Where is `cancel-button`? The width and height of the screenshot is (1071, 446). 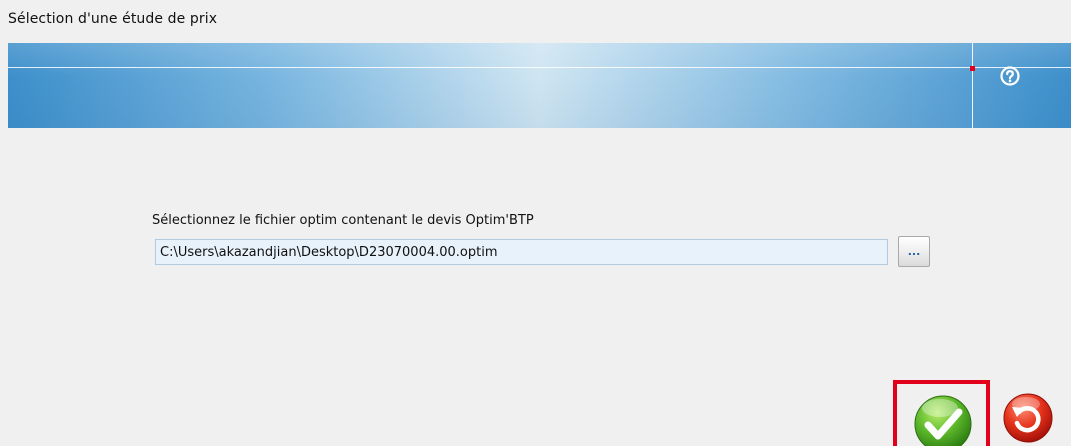 cancel-button is located at coordinates (1028, 418).